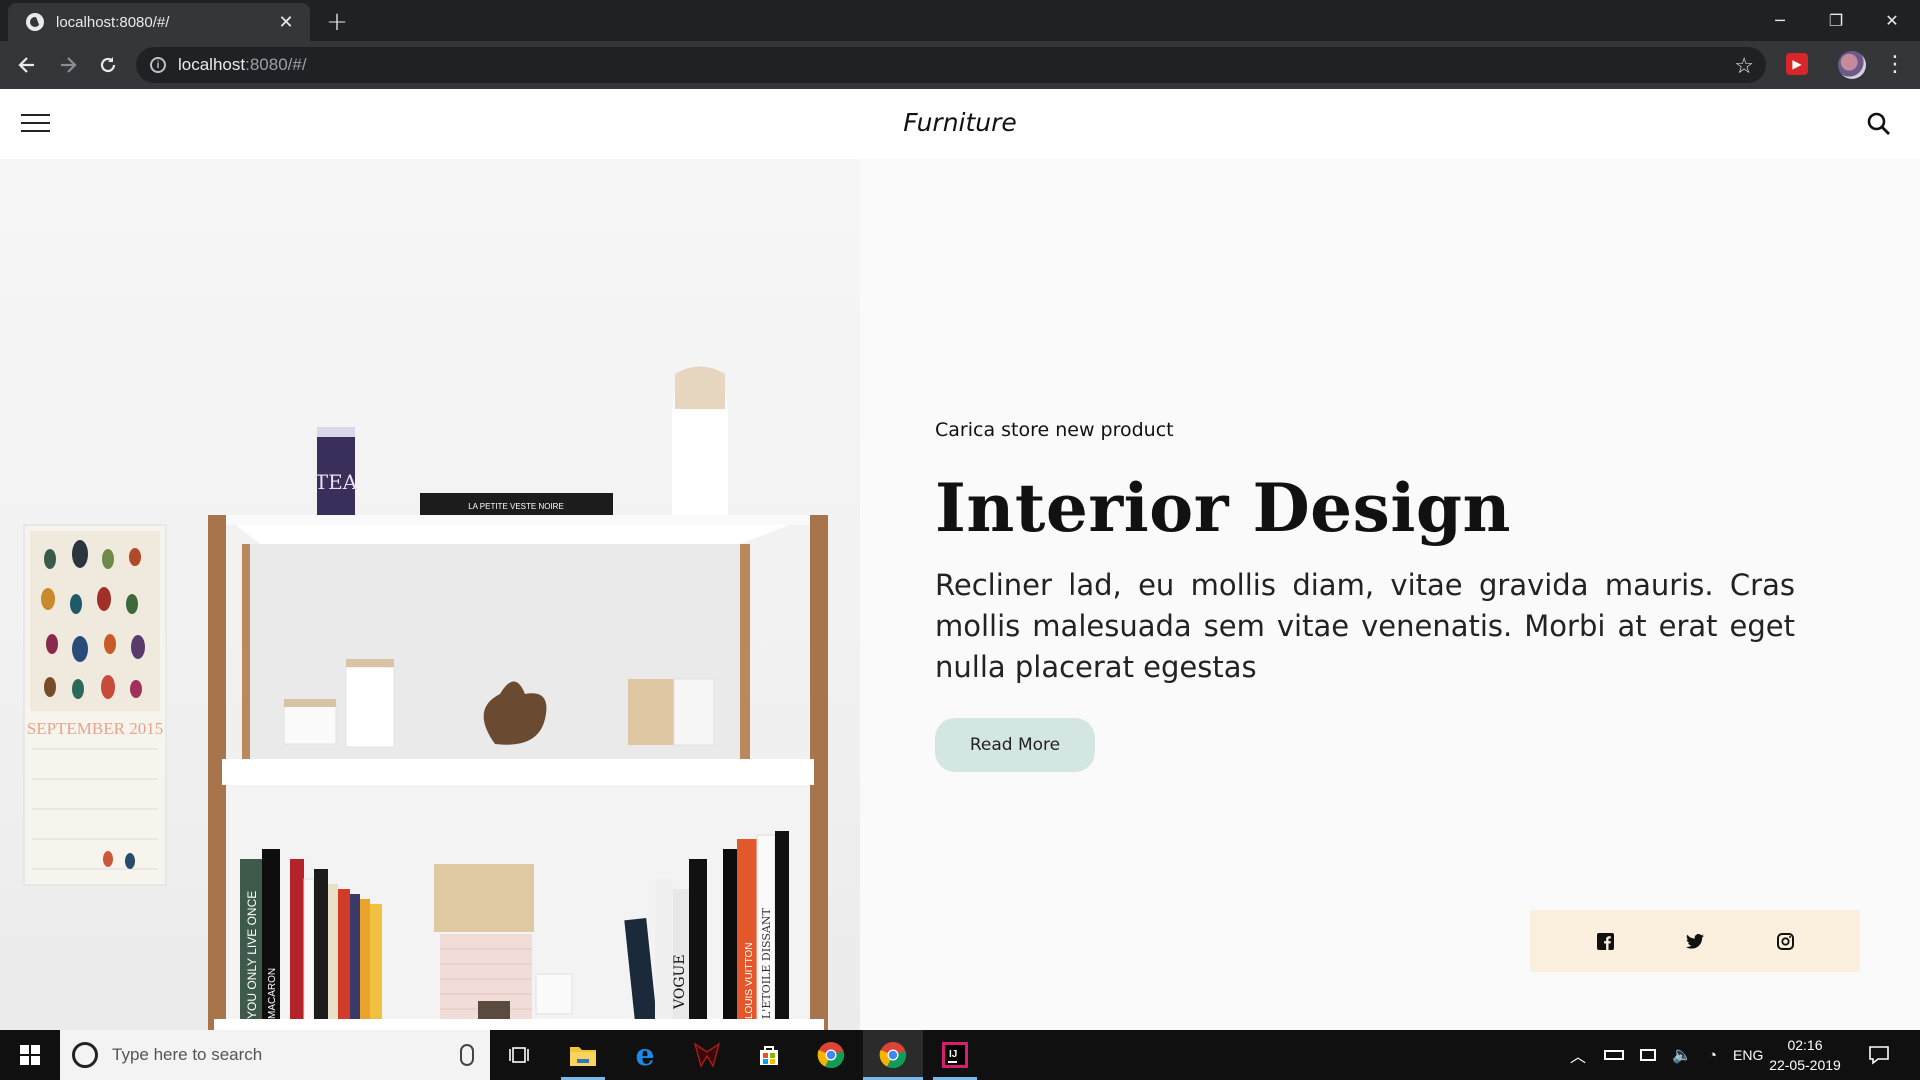 This screenshot has width=1920, height=1080. I want to click on tray-expand-icon: ︿, so click(1578, 1055).